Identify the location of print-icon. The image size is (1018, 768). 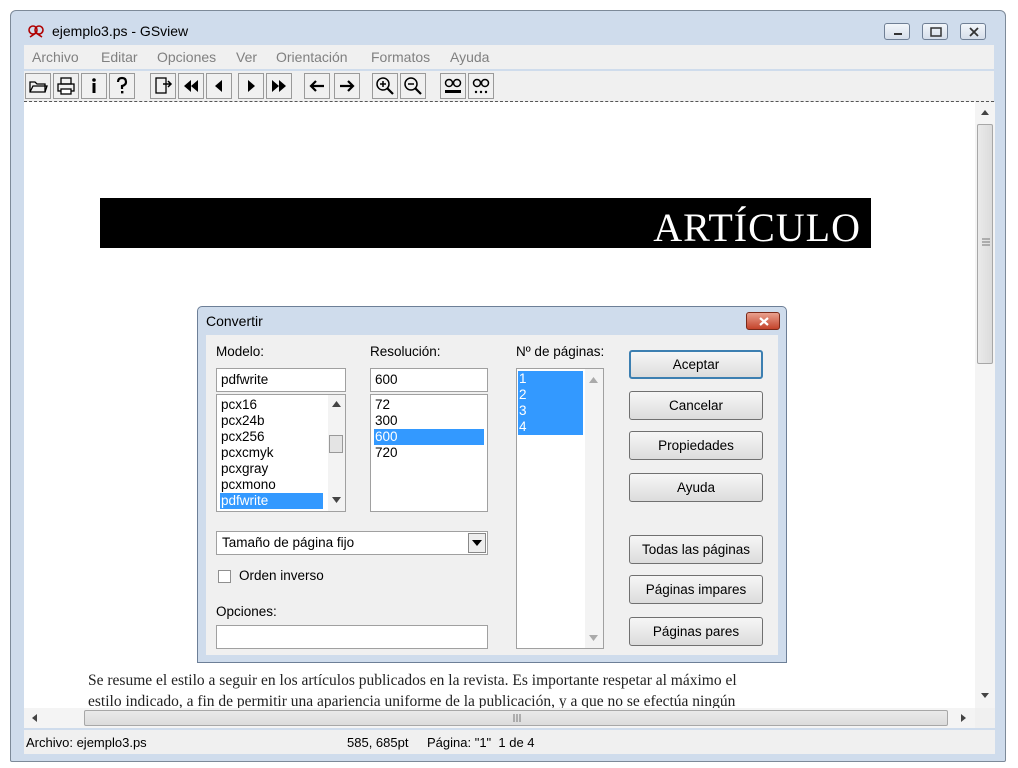
(66, 86).